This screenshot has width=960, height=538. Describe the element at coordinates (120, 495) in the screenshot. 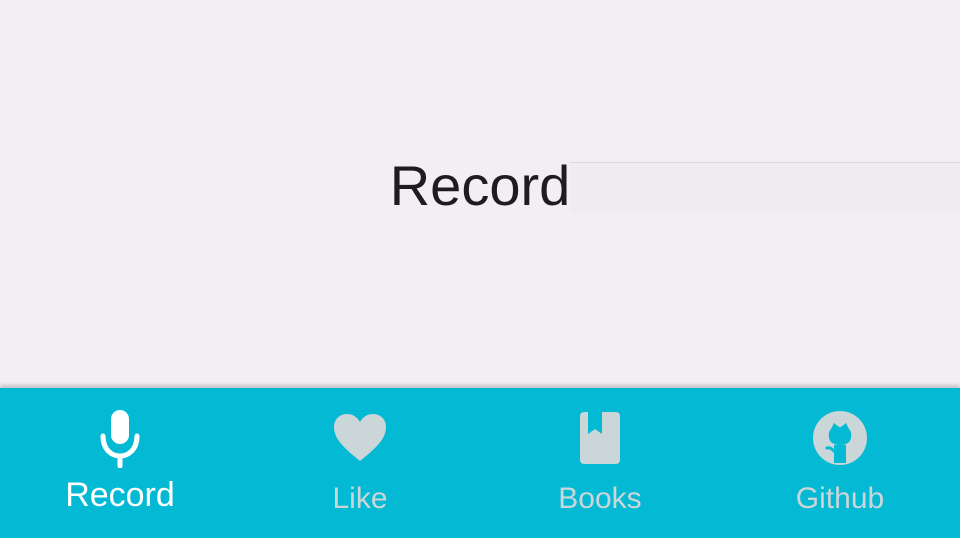

I see `nav-label-record: Record` at that location.